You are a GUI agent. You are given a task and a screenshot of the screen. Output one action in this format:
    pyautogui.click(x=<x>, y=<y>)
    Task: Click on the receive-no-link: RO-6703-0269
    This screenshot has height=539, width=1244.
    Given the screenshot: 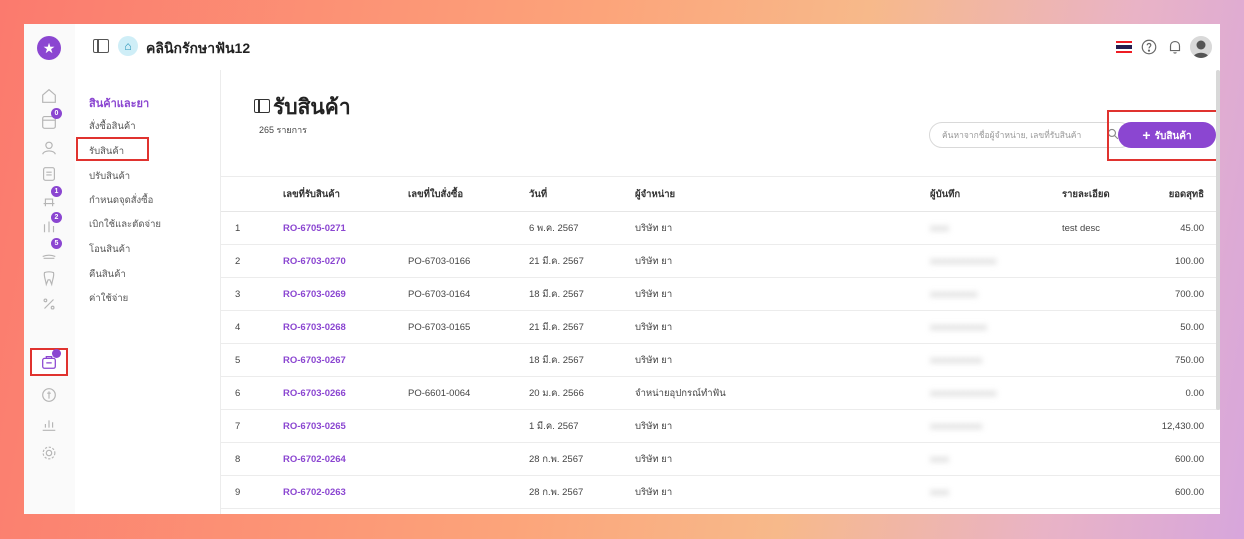 What is the action you would take?
    pyautogui.click(x=345, y=294)
    